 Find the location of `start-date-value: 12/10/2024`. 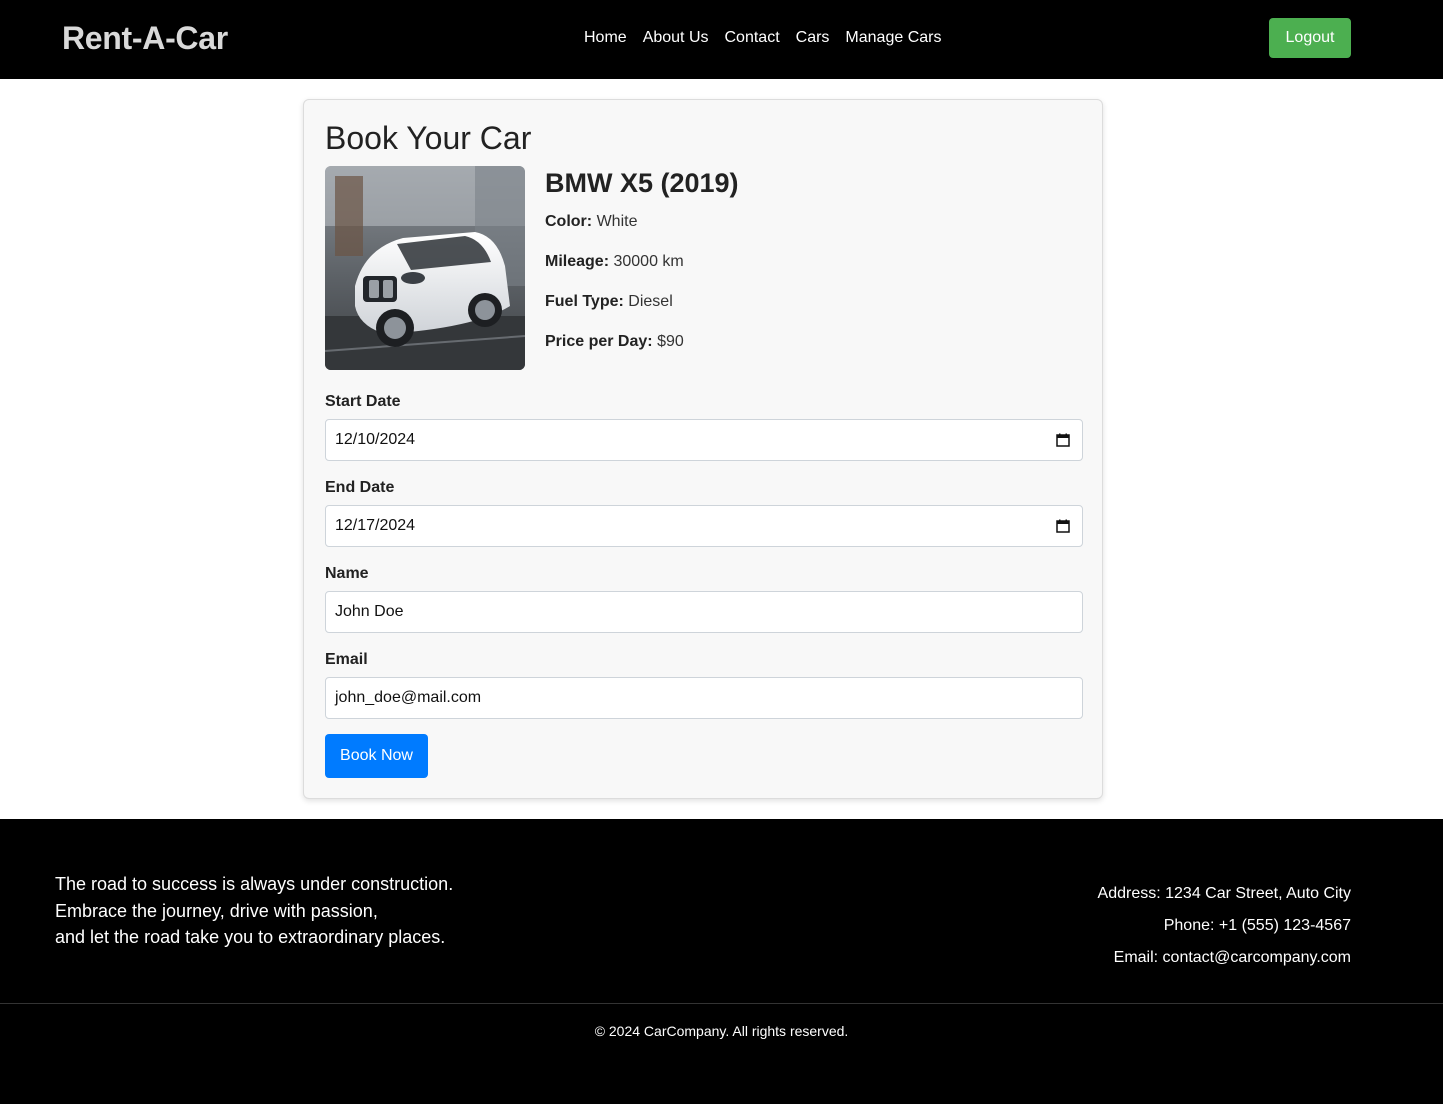

start-date-value: 12/10/2024 is located at coordinates (375, 439).